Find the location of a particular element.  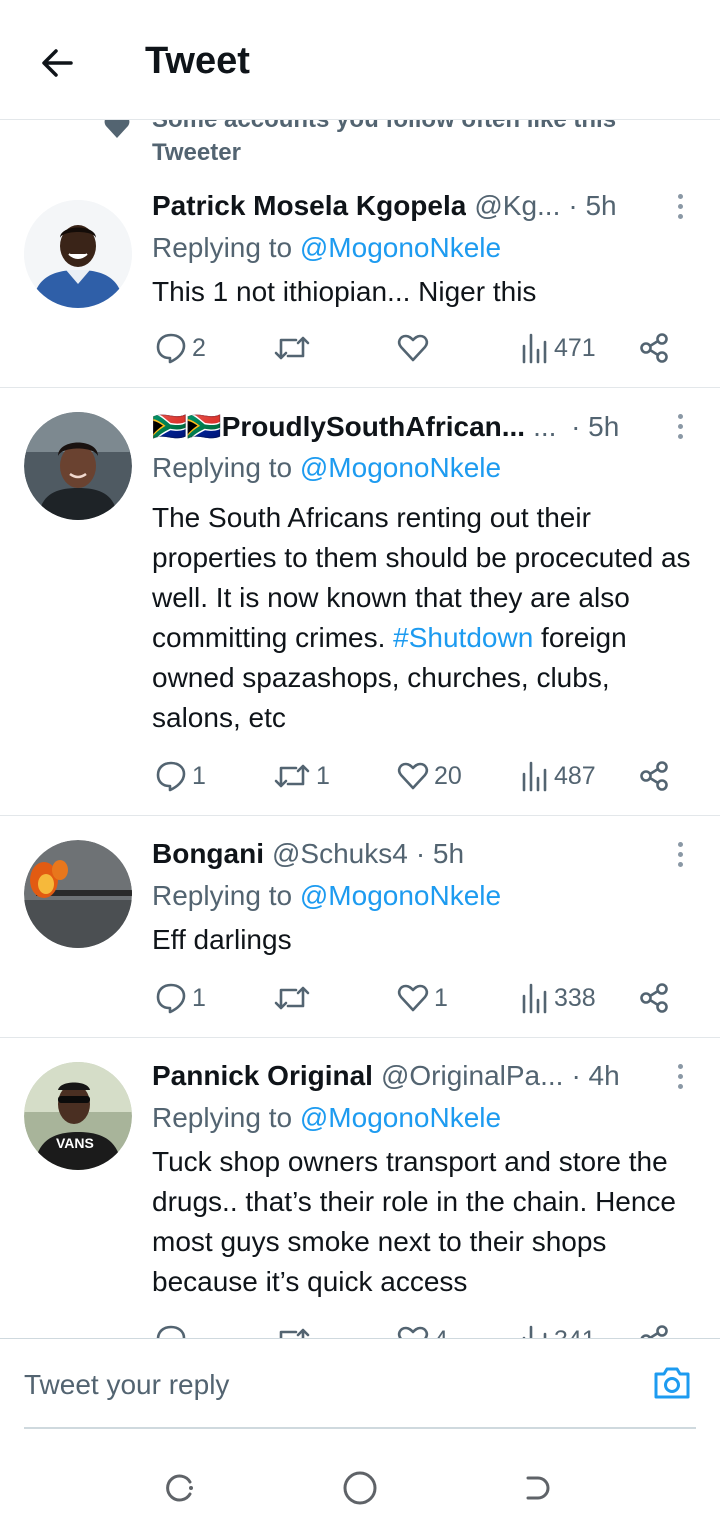

views-count: 471 is located at coordinates (575, 347).